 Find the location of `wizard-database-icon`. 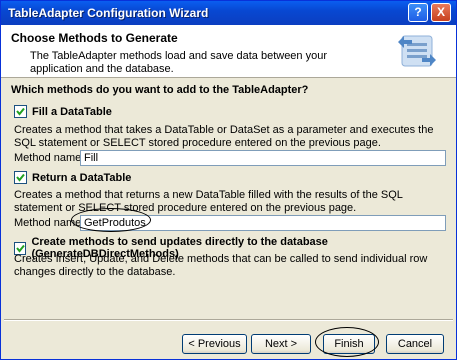

wizard-database-icon is located at coordinates (417, 51).